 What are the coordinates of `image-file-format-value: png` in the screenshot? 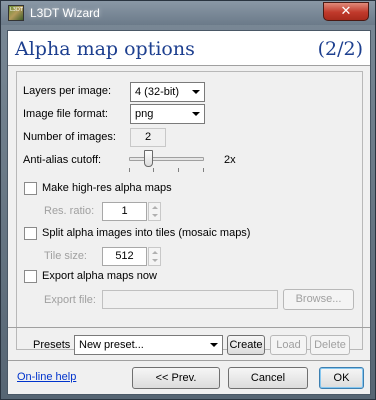 It's located at (144, 114).